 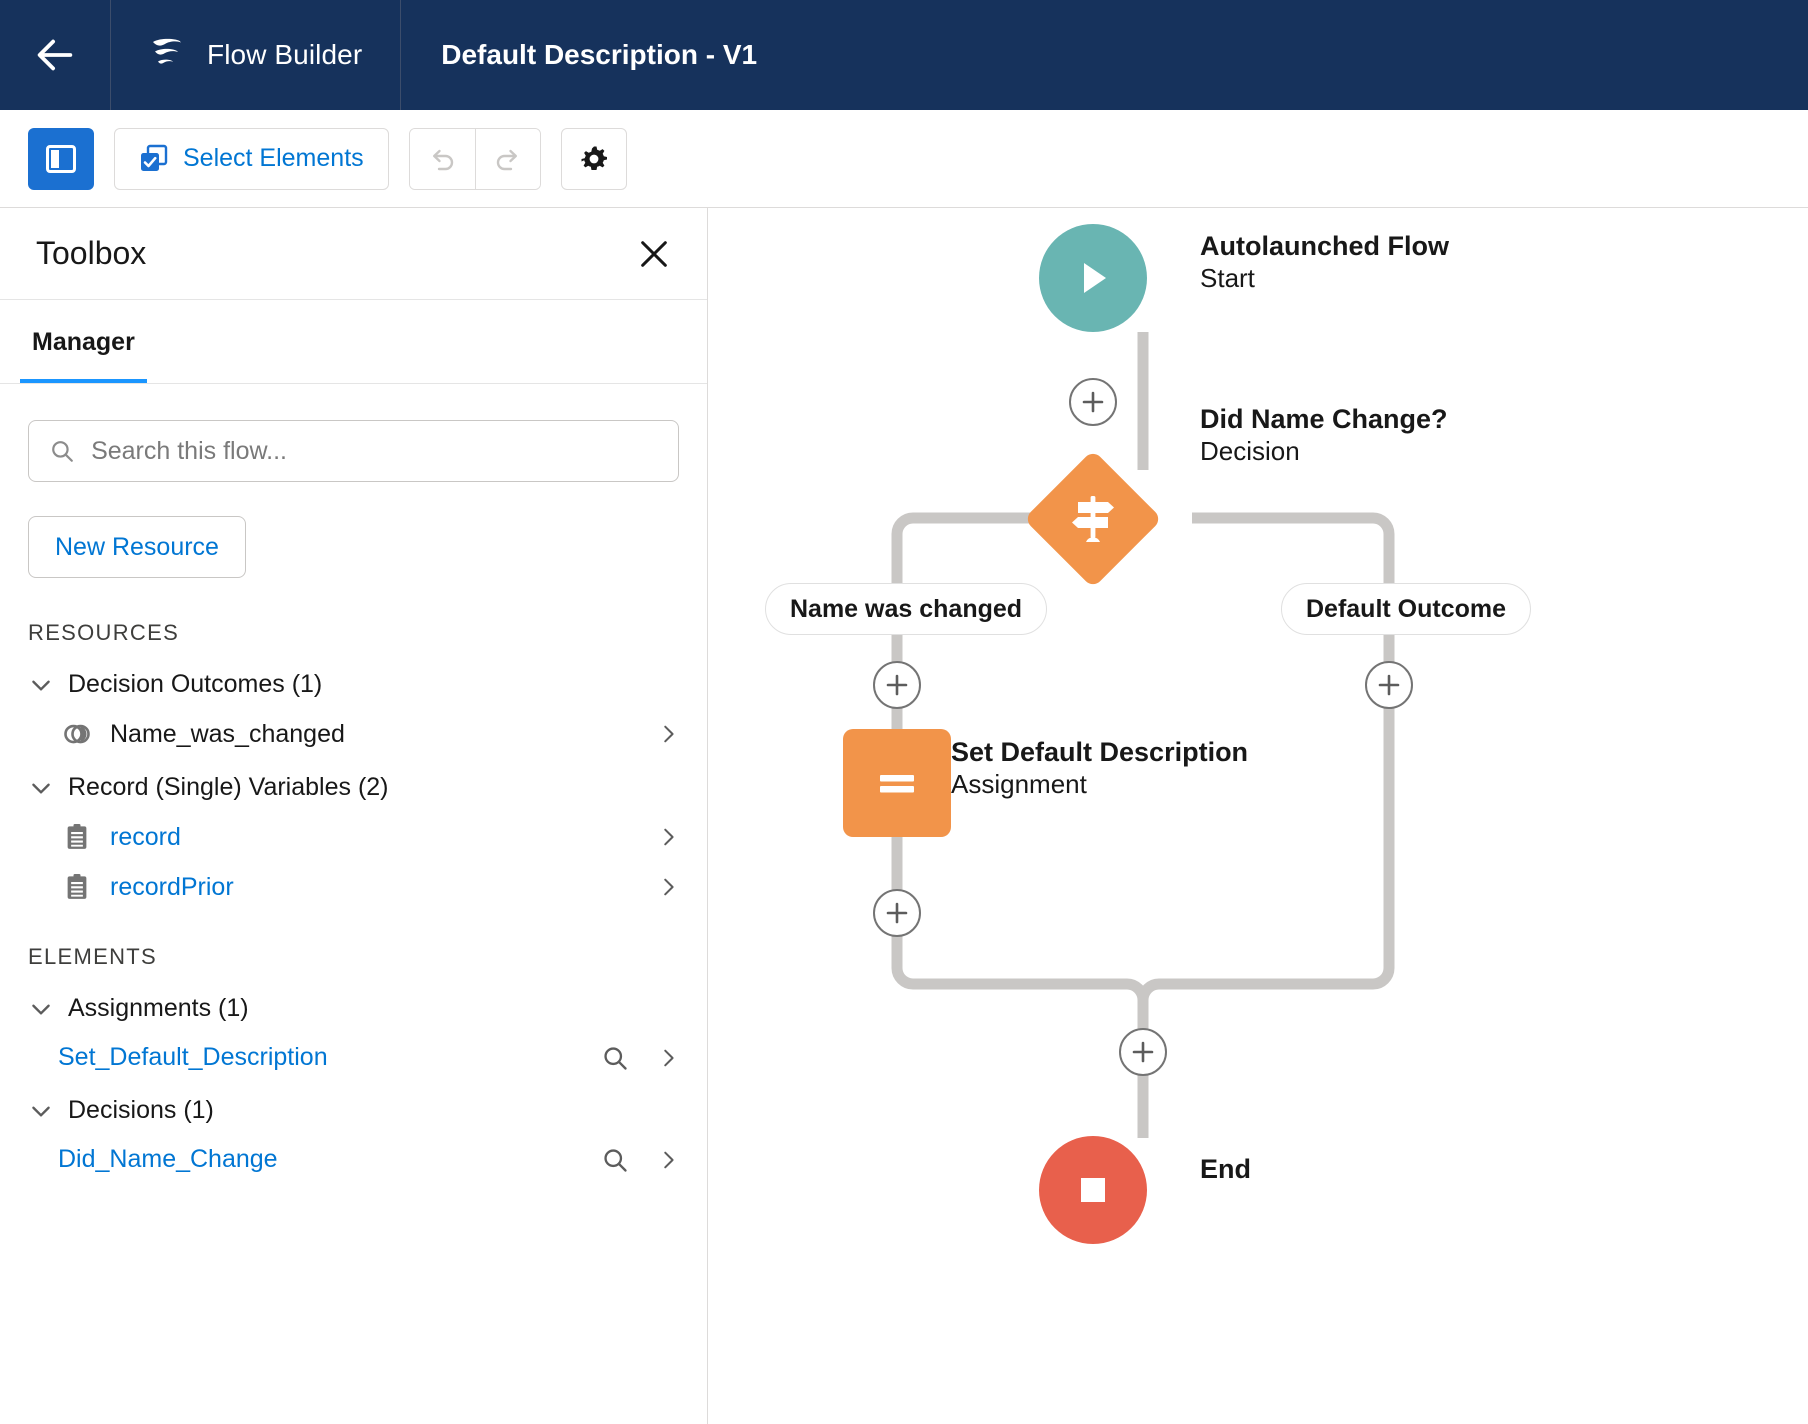 What do you see at coordinates (167, 51) in the screenshot?
I see `salesforce-flow-logo` at bounding box center [167, 51].